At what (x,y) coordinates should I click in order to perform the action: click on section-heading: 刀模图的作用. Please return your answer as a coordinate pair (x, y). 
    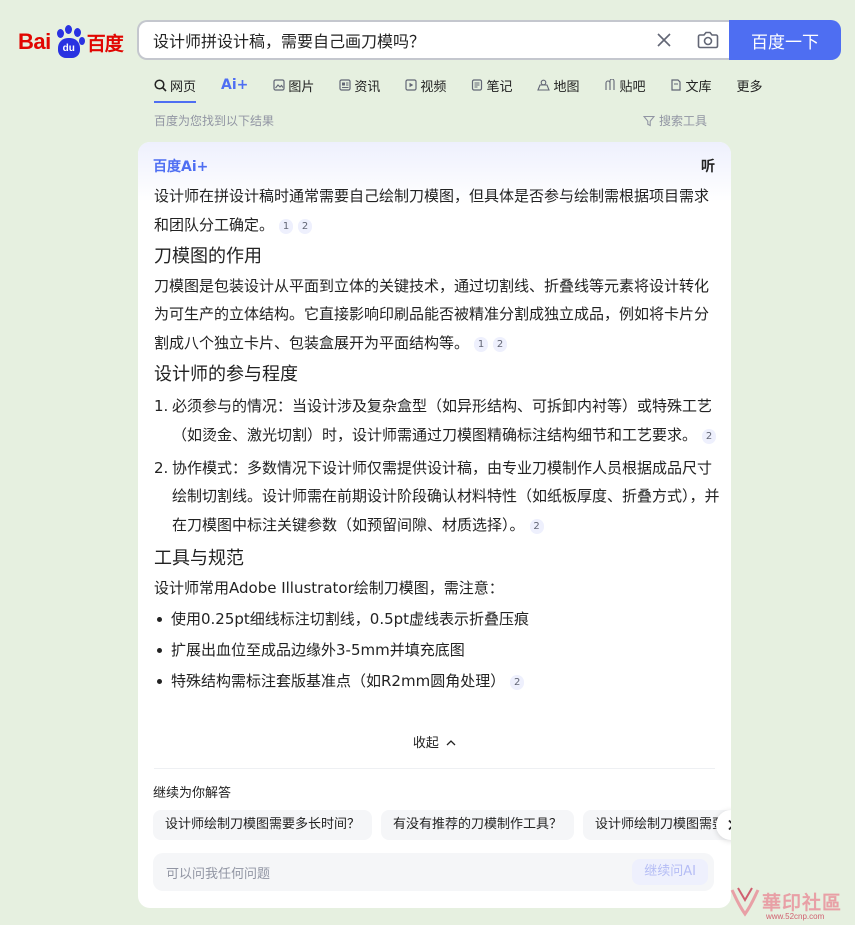
    Looking at the image, I should click on (208, 256).